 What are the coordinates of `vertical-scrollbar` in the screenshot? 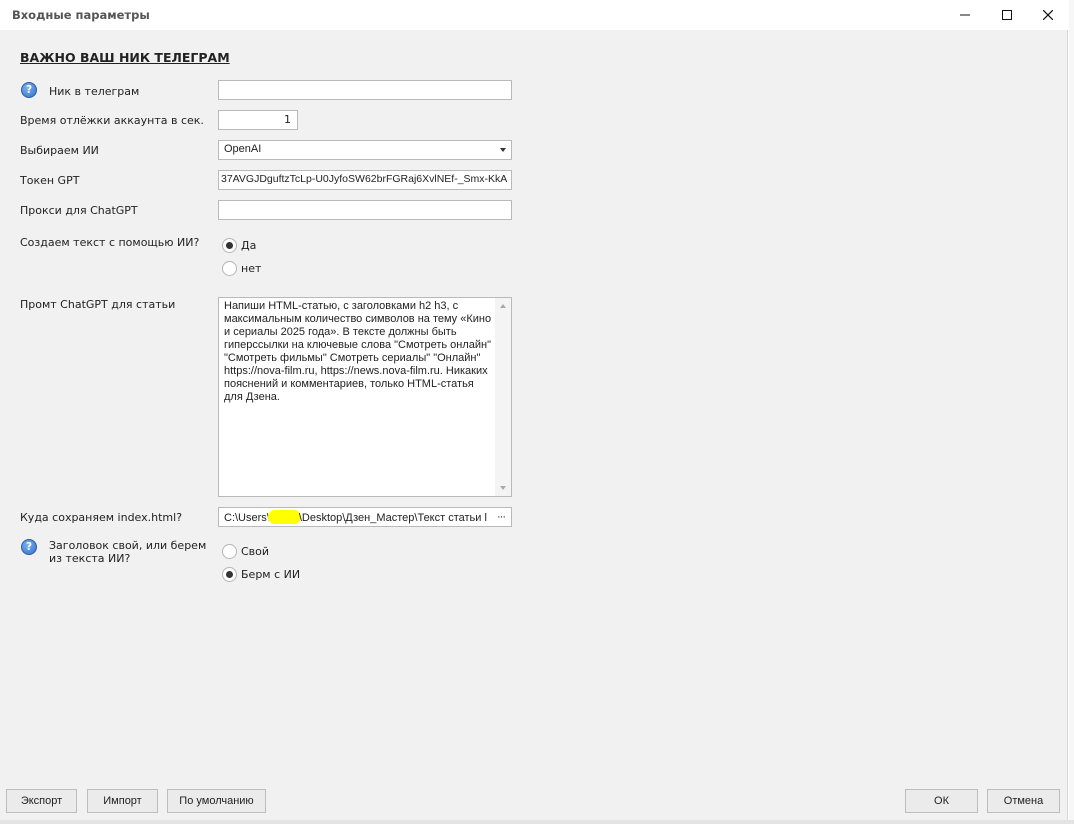 It's located at (503, 397).